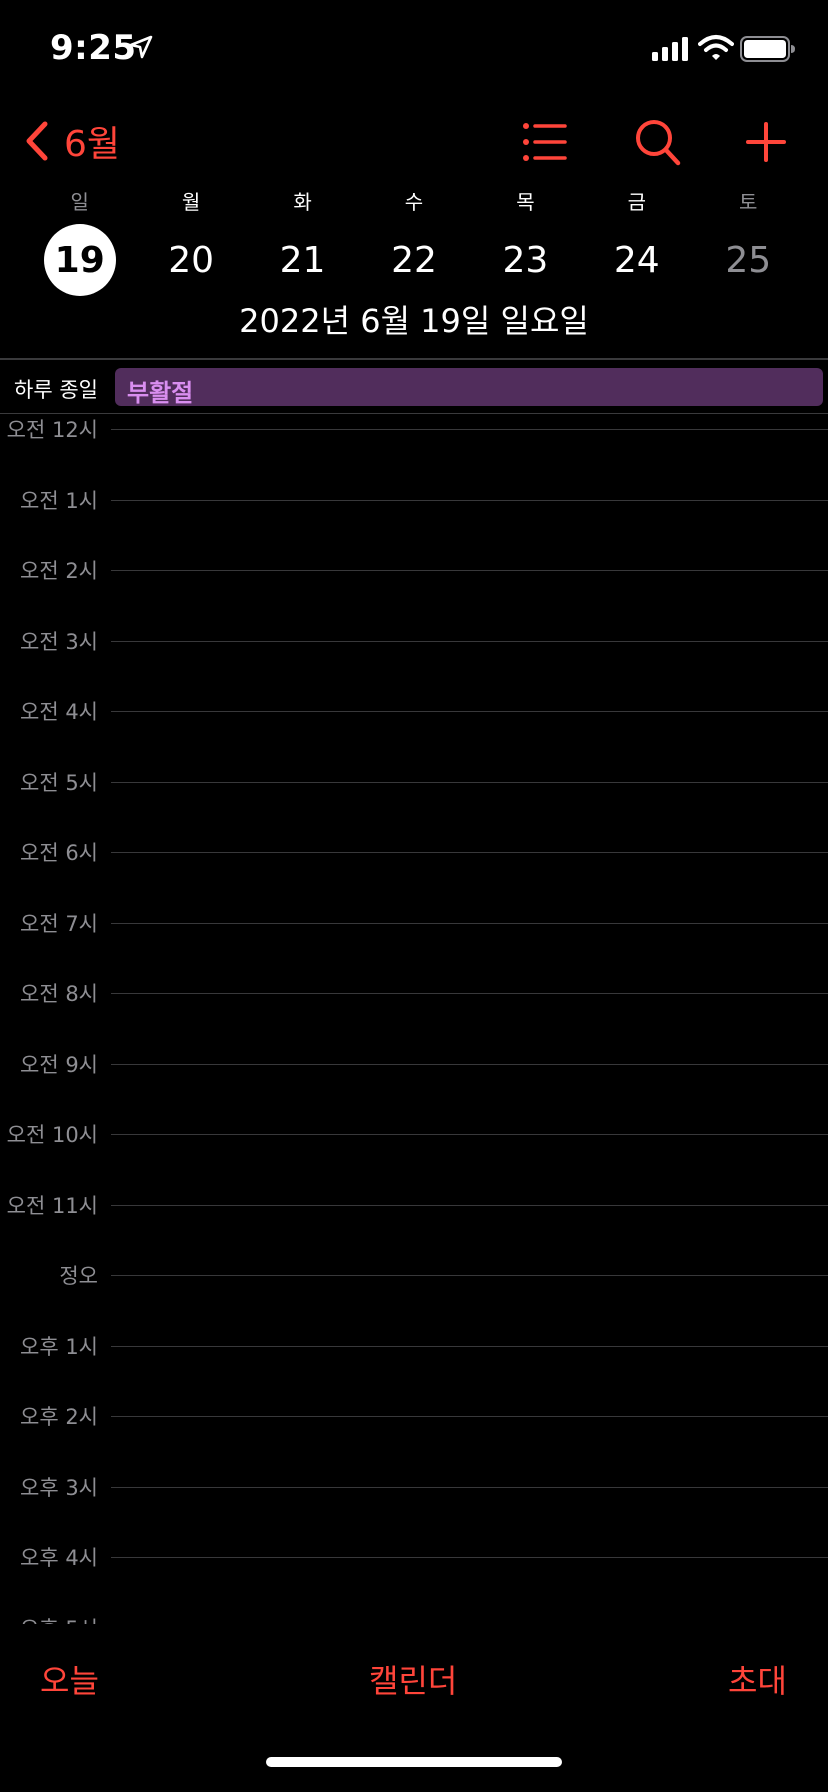 This screenshot has height=1792, width=828. I want to click on hour-label: 오전 5시, so click(59, 782).